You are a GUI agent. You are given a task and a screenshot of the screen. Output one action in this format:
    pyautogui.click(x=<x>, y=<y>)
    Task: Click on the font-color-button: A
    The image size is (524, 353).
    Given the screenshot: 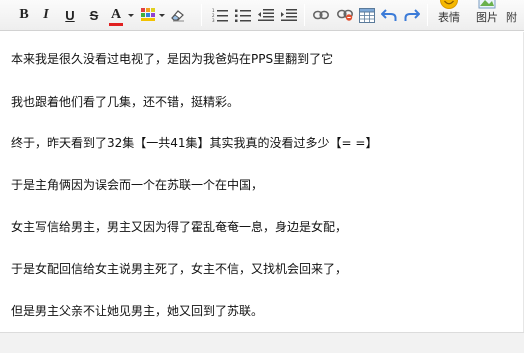 What is the action you would take?
    pyautogui.click(x=116, y=15)
    